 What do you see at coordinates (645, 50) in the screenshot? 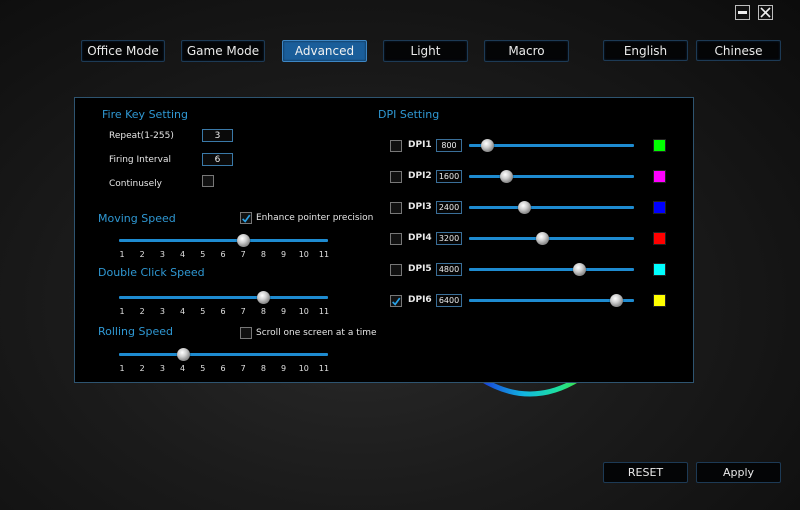
I see `english-button: English` at bounding box center [645, 50].